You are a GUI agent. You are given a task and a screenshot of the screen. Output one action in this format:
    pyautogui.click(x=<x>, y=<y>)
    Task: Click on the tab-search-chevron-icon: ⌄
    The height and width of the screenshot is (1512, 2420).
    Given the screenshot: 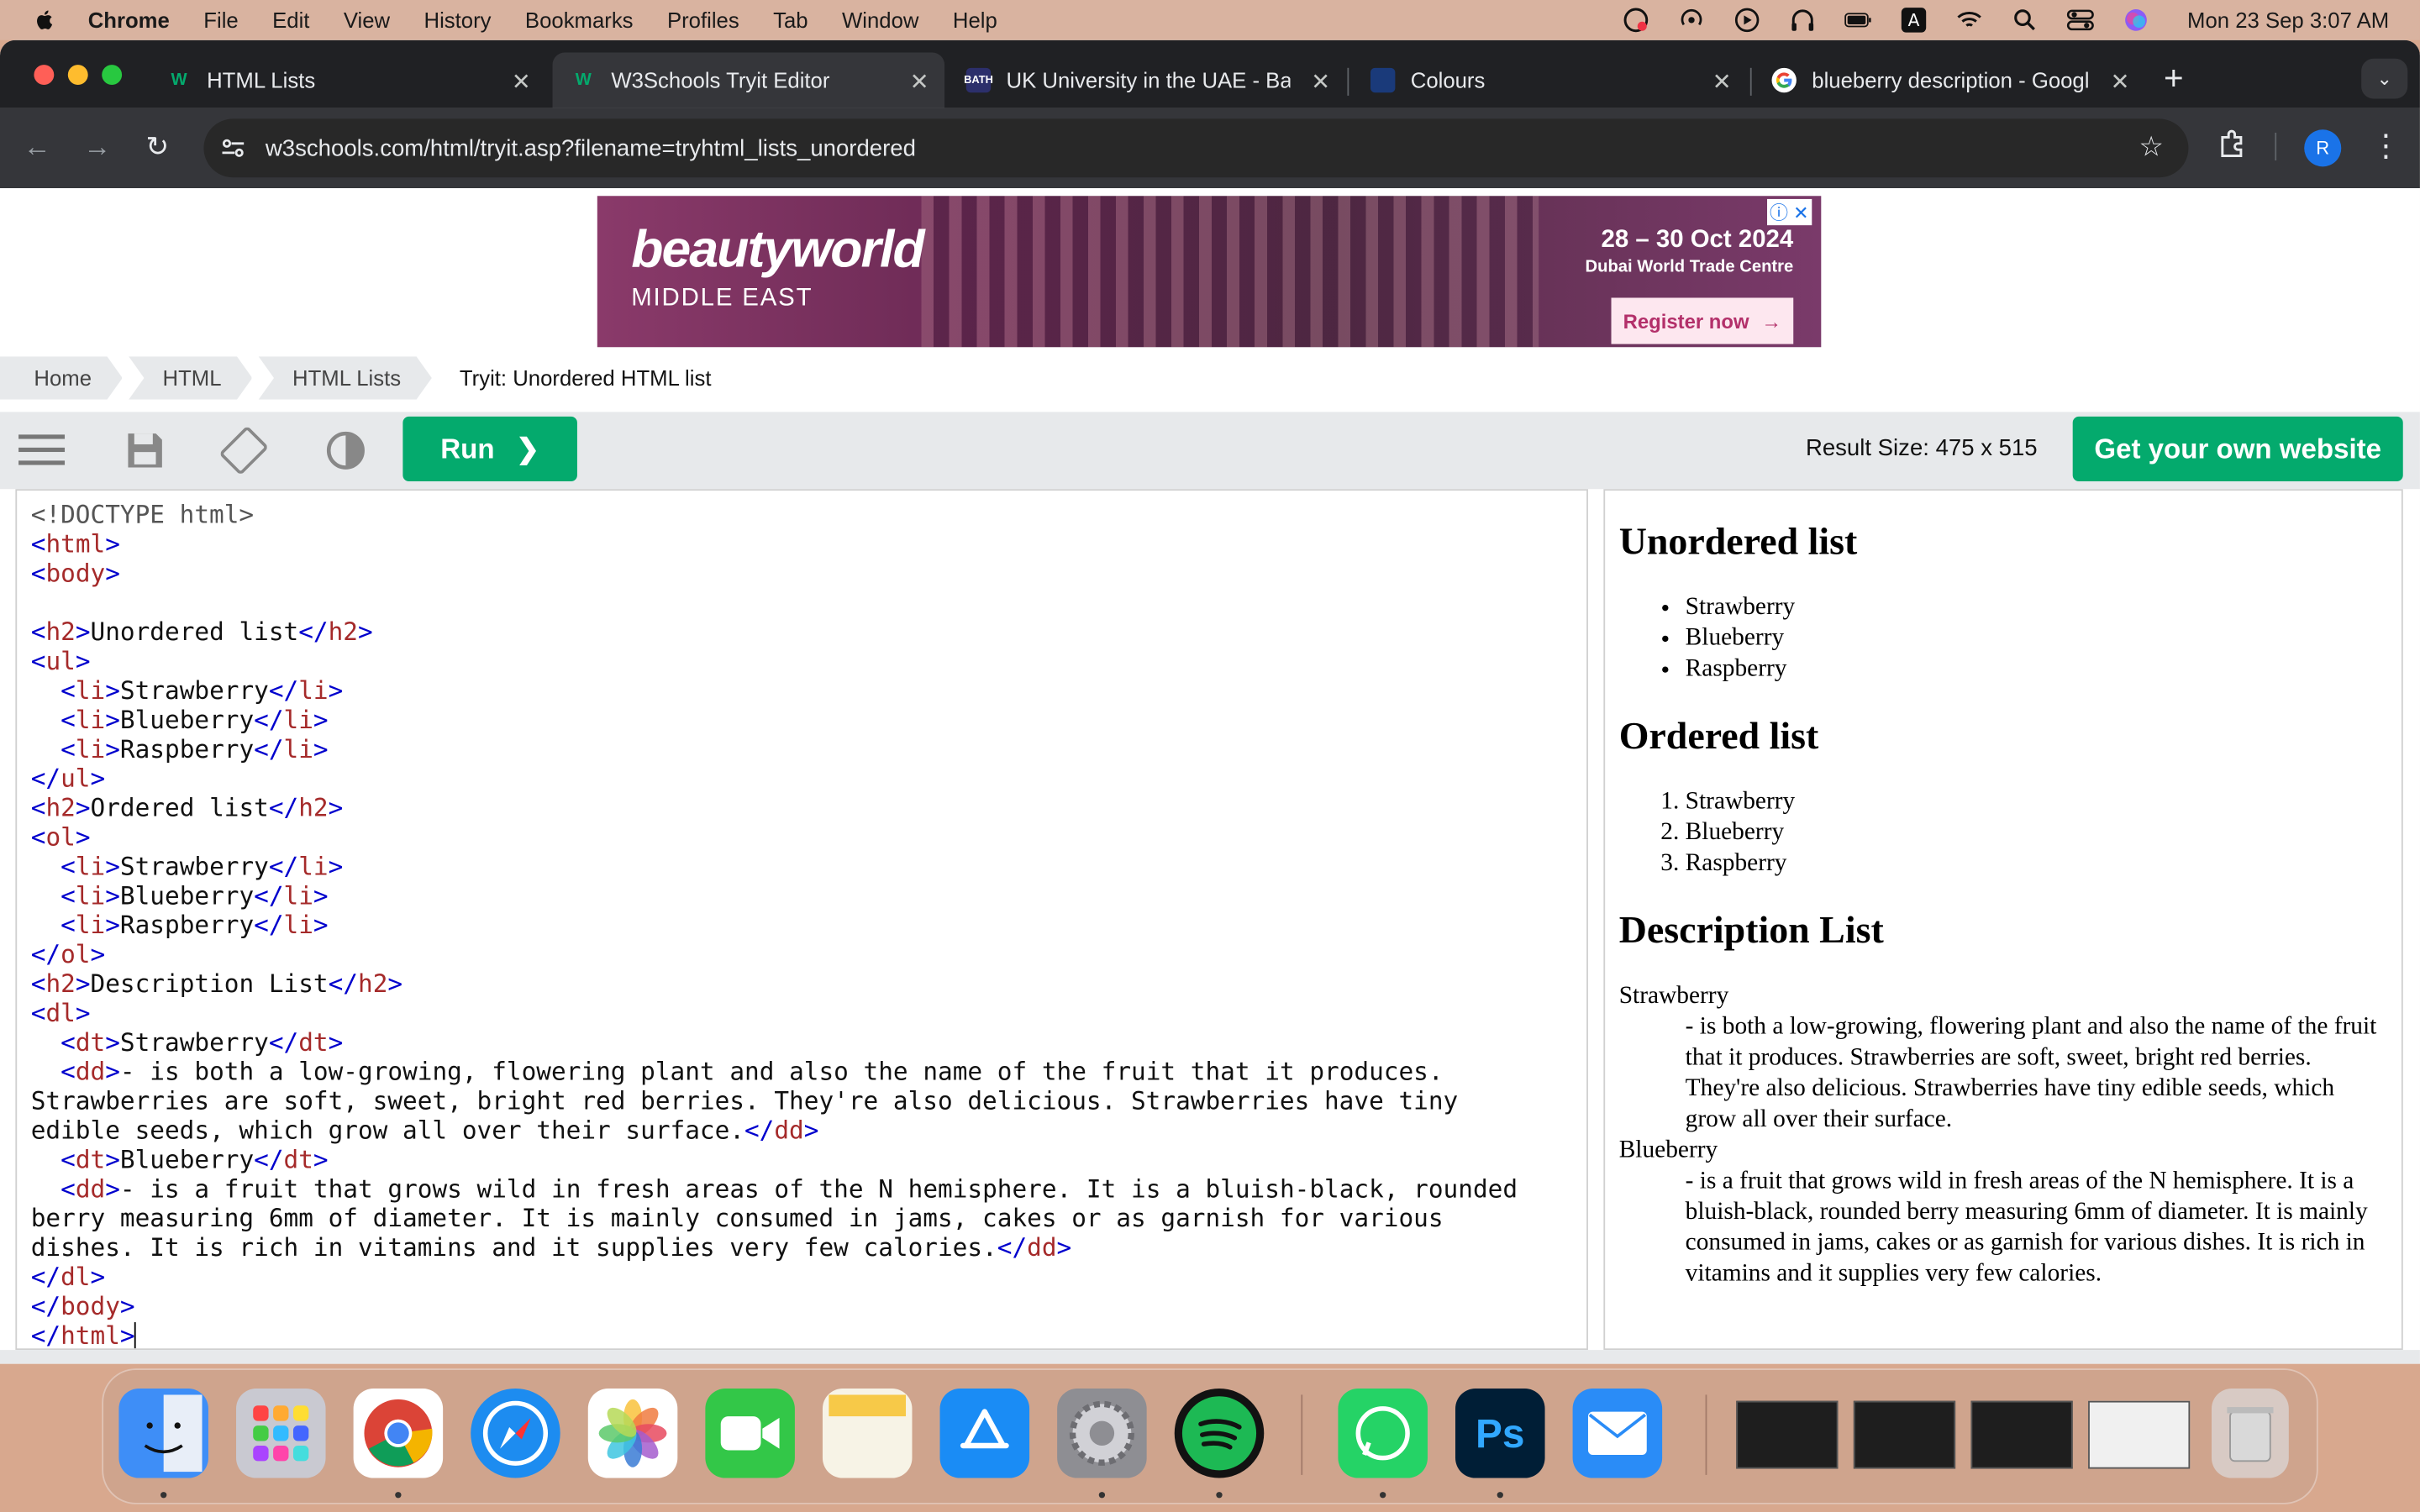 What is the action you would take?
    pyautogui.click(x=2385, y=78)
    